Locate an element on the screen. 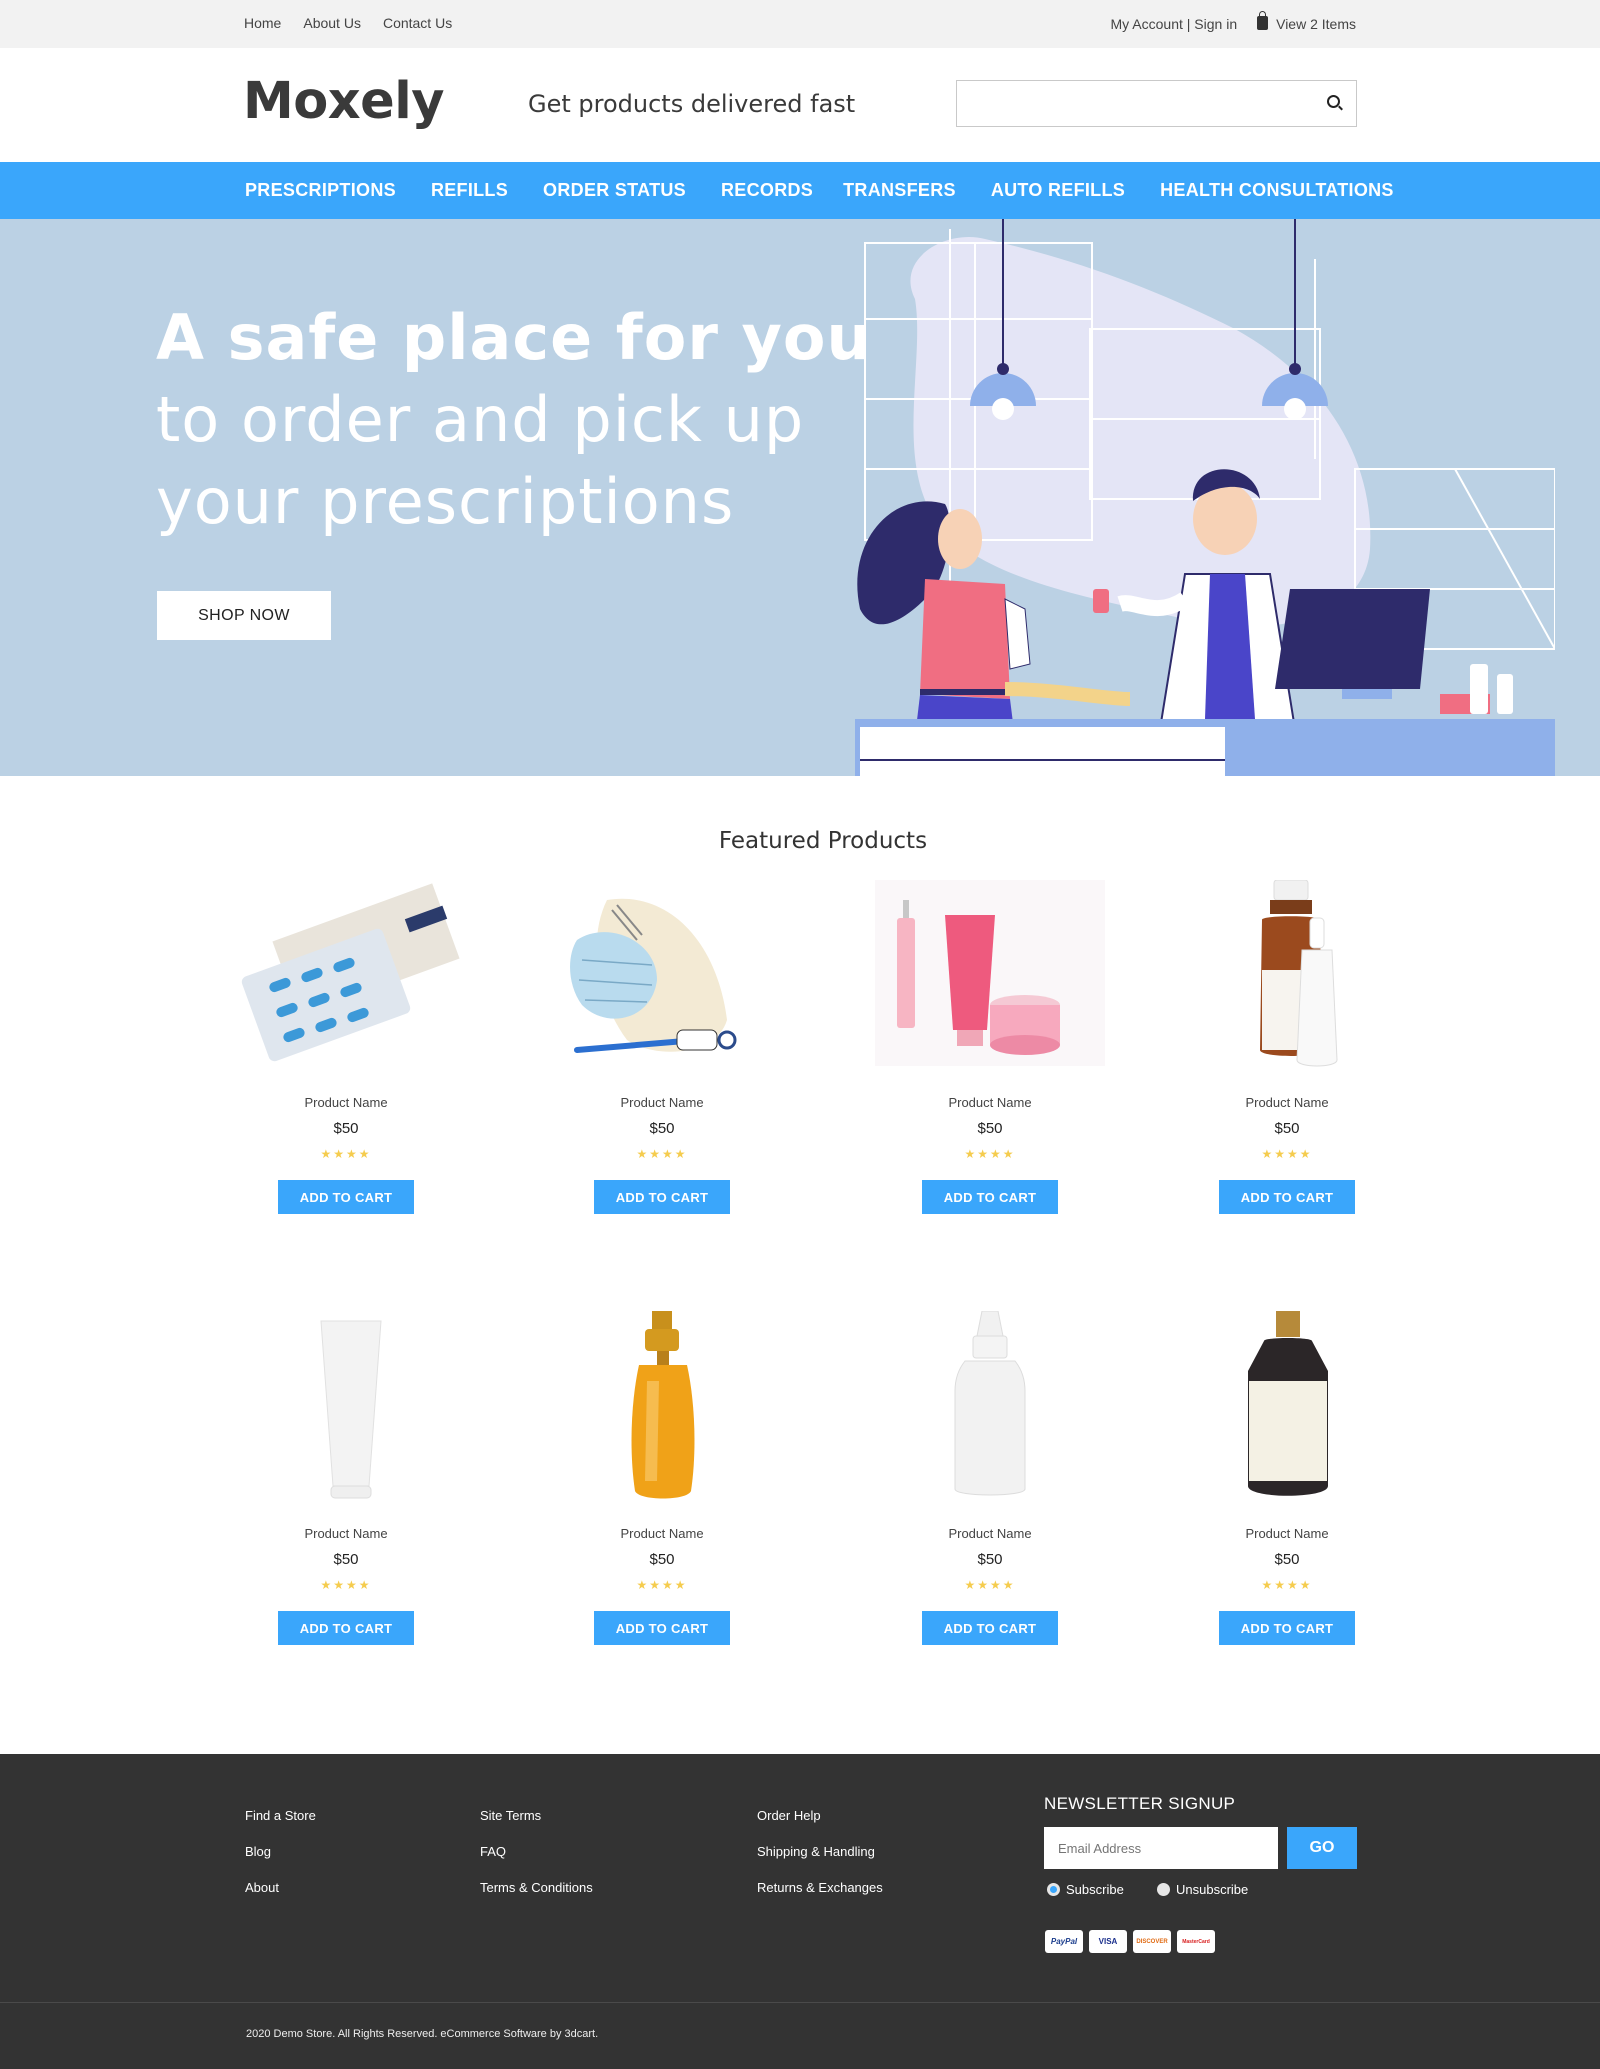 The width and height of the screenshot is (1600, 2069). order-help-link: Order Help is located at coordinates (820, 1816).